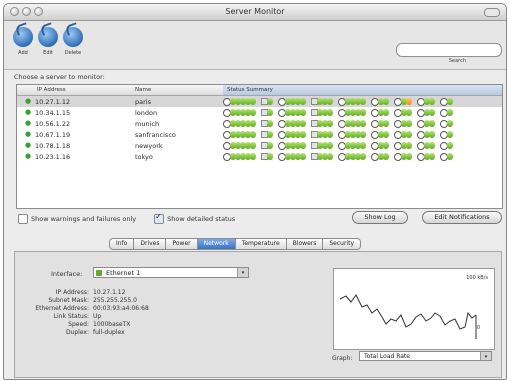 This screenshot has height=381, width=510. Describe the element at coordinates (182, 244) in the screenshot. I see `tab-power: Power` at that location.